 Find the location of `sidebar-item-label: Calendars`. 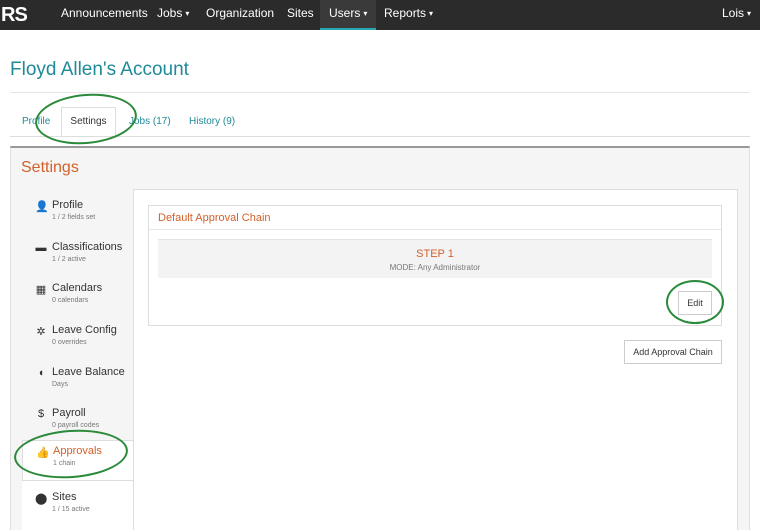

sidebar-item-label: Calendars is located at coordinates (77, 288).